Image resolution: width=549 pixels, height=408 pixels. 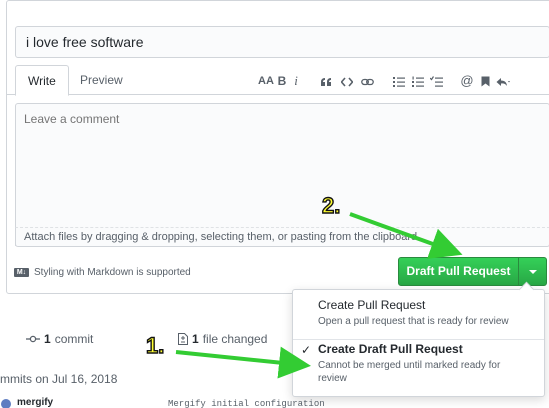 I want to click on tab-write: Write, so click(x=42, y=80).